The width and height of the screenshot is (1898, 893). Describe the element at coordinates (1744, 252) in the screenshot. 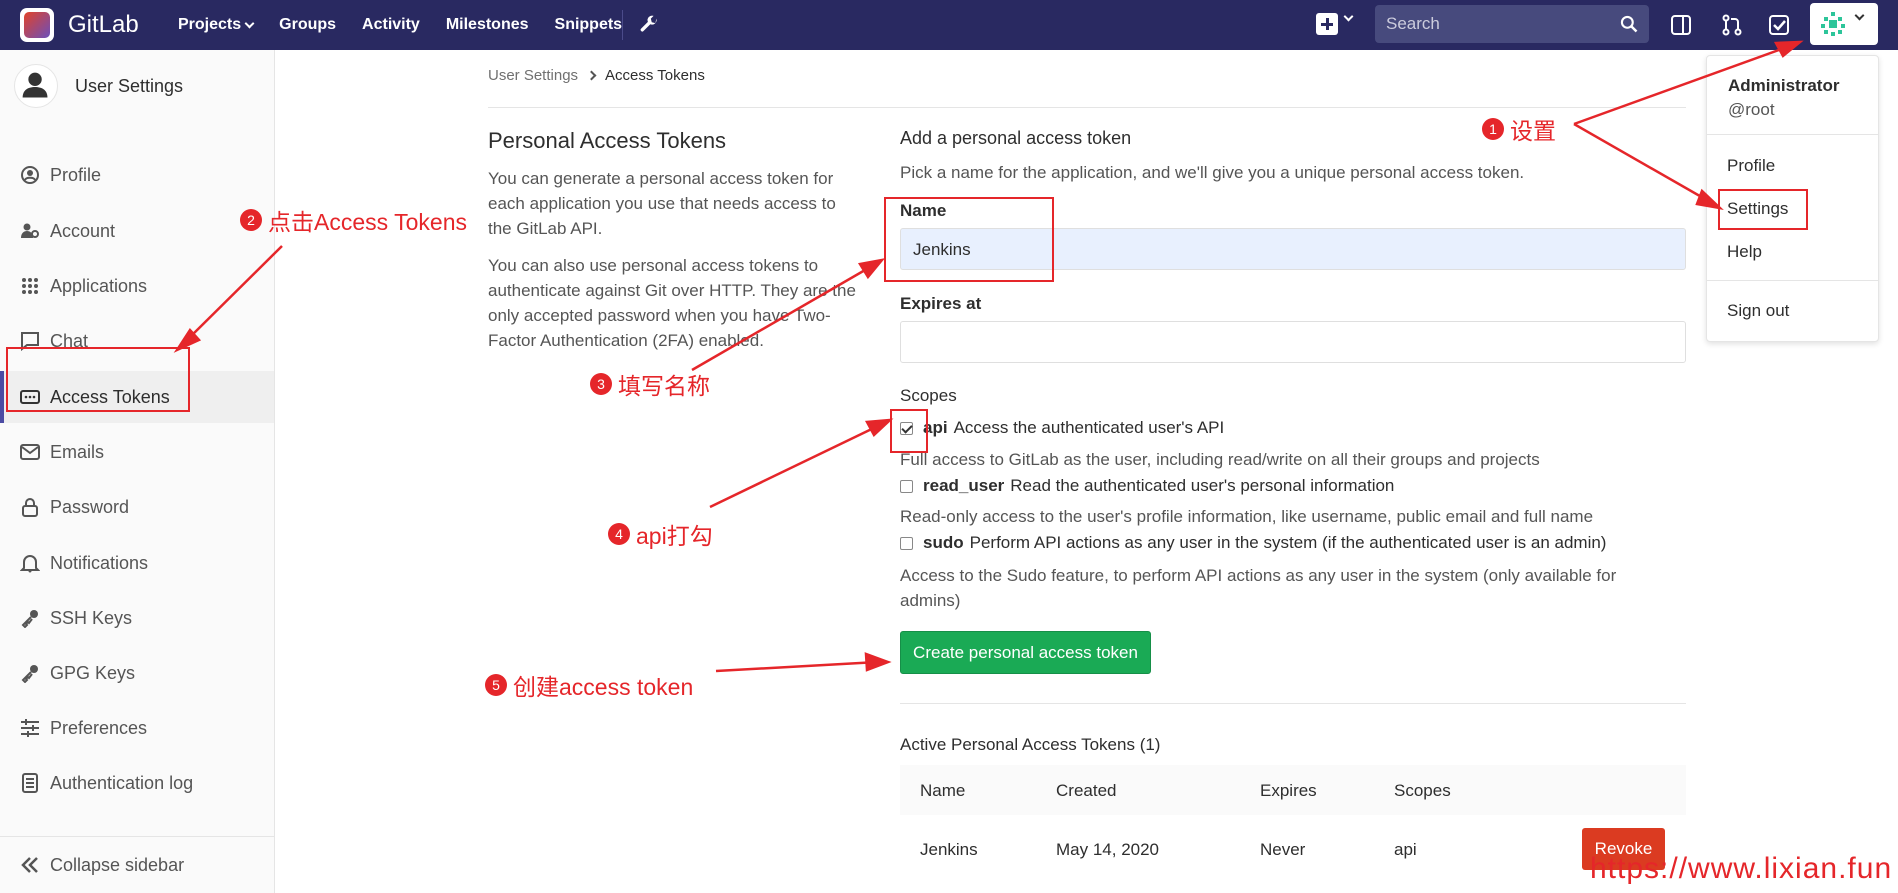

I see `menu-item-help: Help` at that location.